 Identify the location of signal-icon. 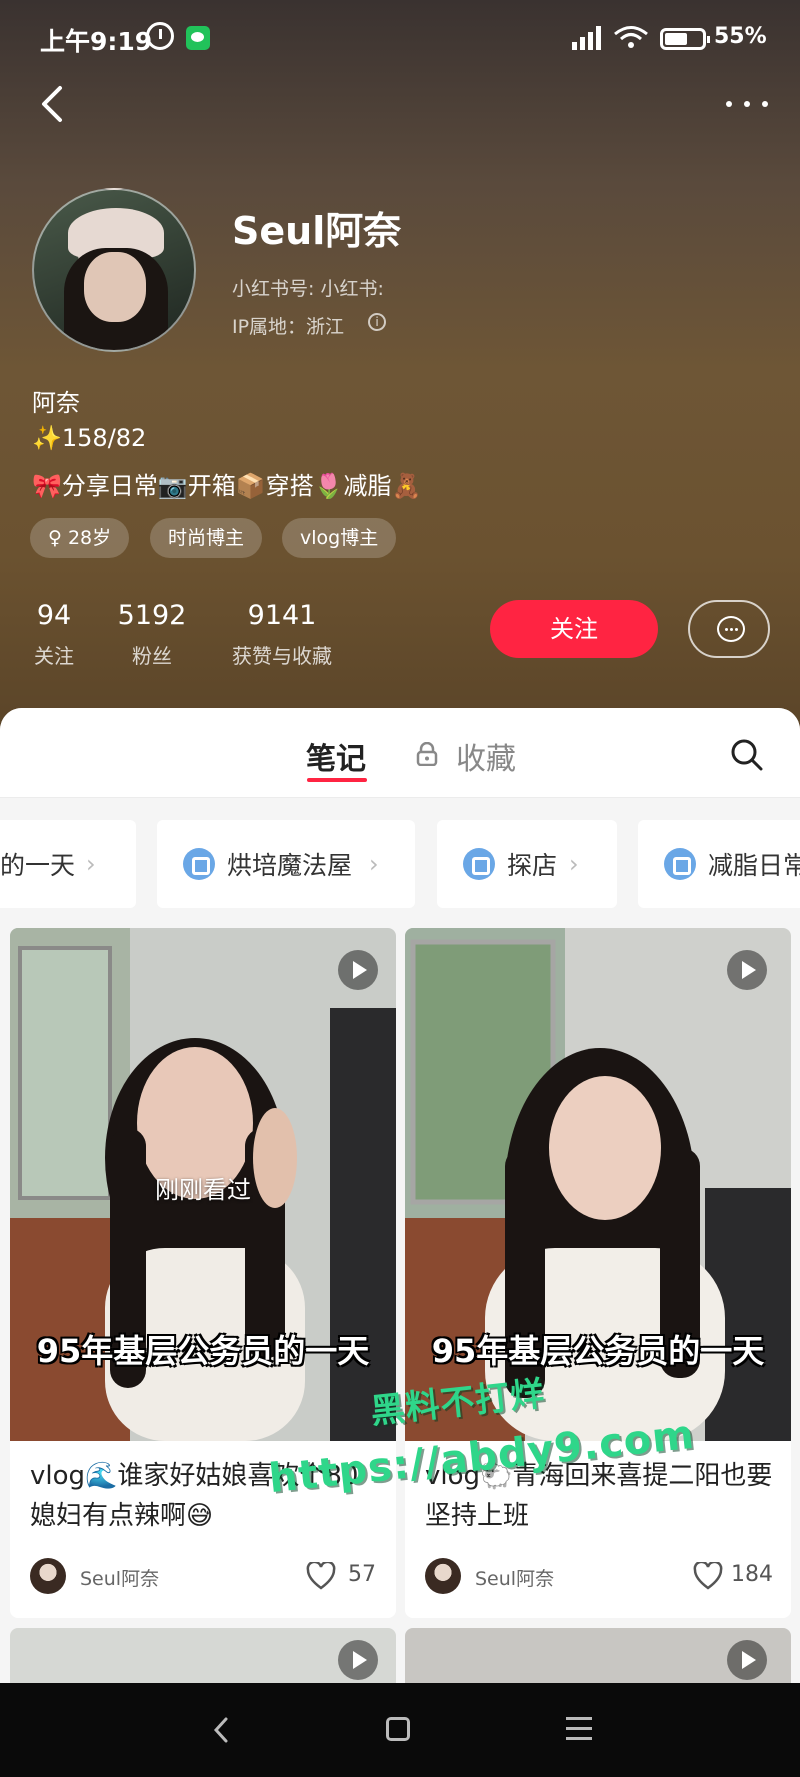
(586, 37).